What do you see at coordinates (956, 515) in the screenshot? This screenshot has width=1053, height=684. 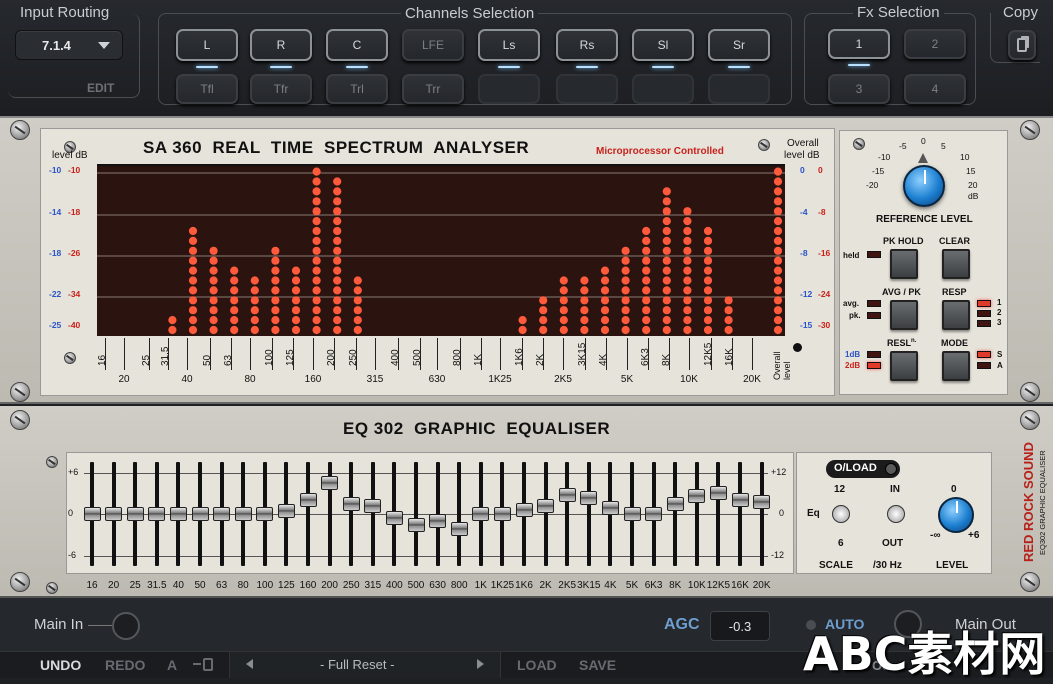 I see `eq-level-knob` at bounding box center [956, 515].